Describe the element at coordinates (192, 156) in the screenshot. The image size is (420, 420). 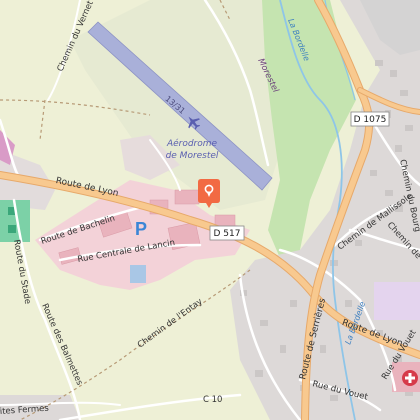
I see `aerodrome-label-line2: de Morestel` at that location.